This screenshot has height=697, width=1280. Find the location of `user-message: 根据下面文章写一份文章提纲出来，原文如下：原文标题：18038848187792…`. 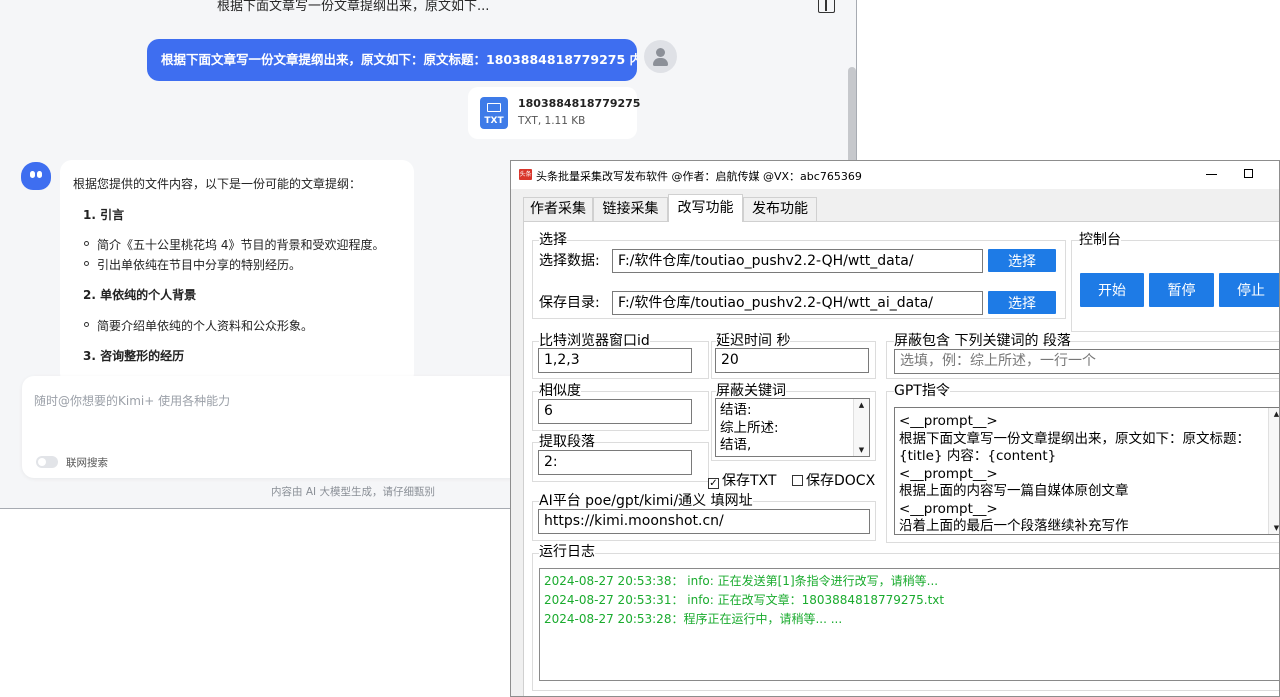

user-message: 根据下面文章写一份文章提纲出来，原文如下：原文标题：18038848187792… is located at coordinates (392, 60).